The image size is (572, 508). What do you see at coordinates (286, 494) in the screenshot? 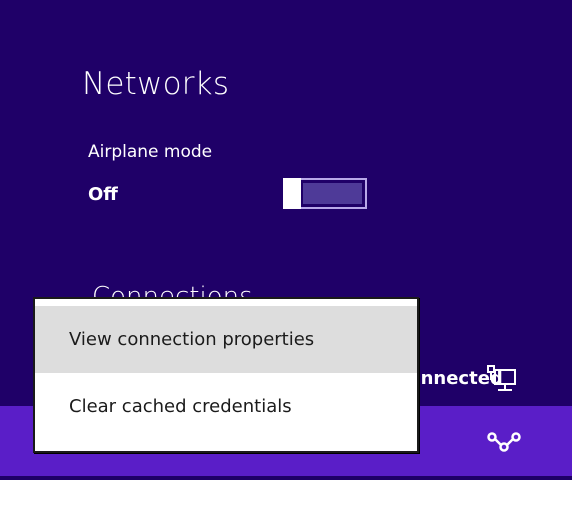
I see `bottom-edge` at bounding box center [286, 494].